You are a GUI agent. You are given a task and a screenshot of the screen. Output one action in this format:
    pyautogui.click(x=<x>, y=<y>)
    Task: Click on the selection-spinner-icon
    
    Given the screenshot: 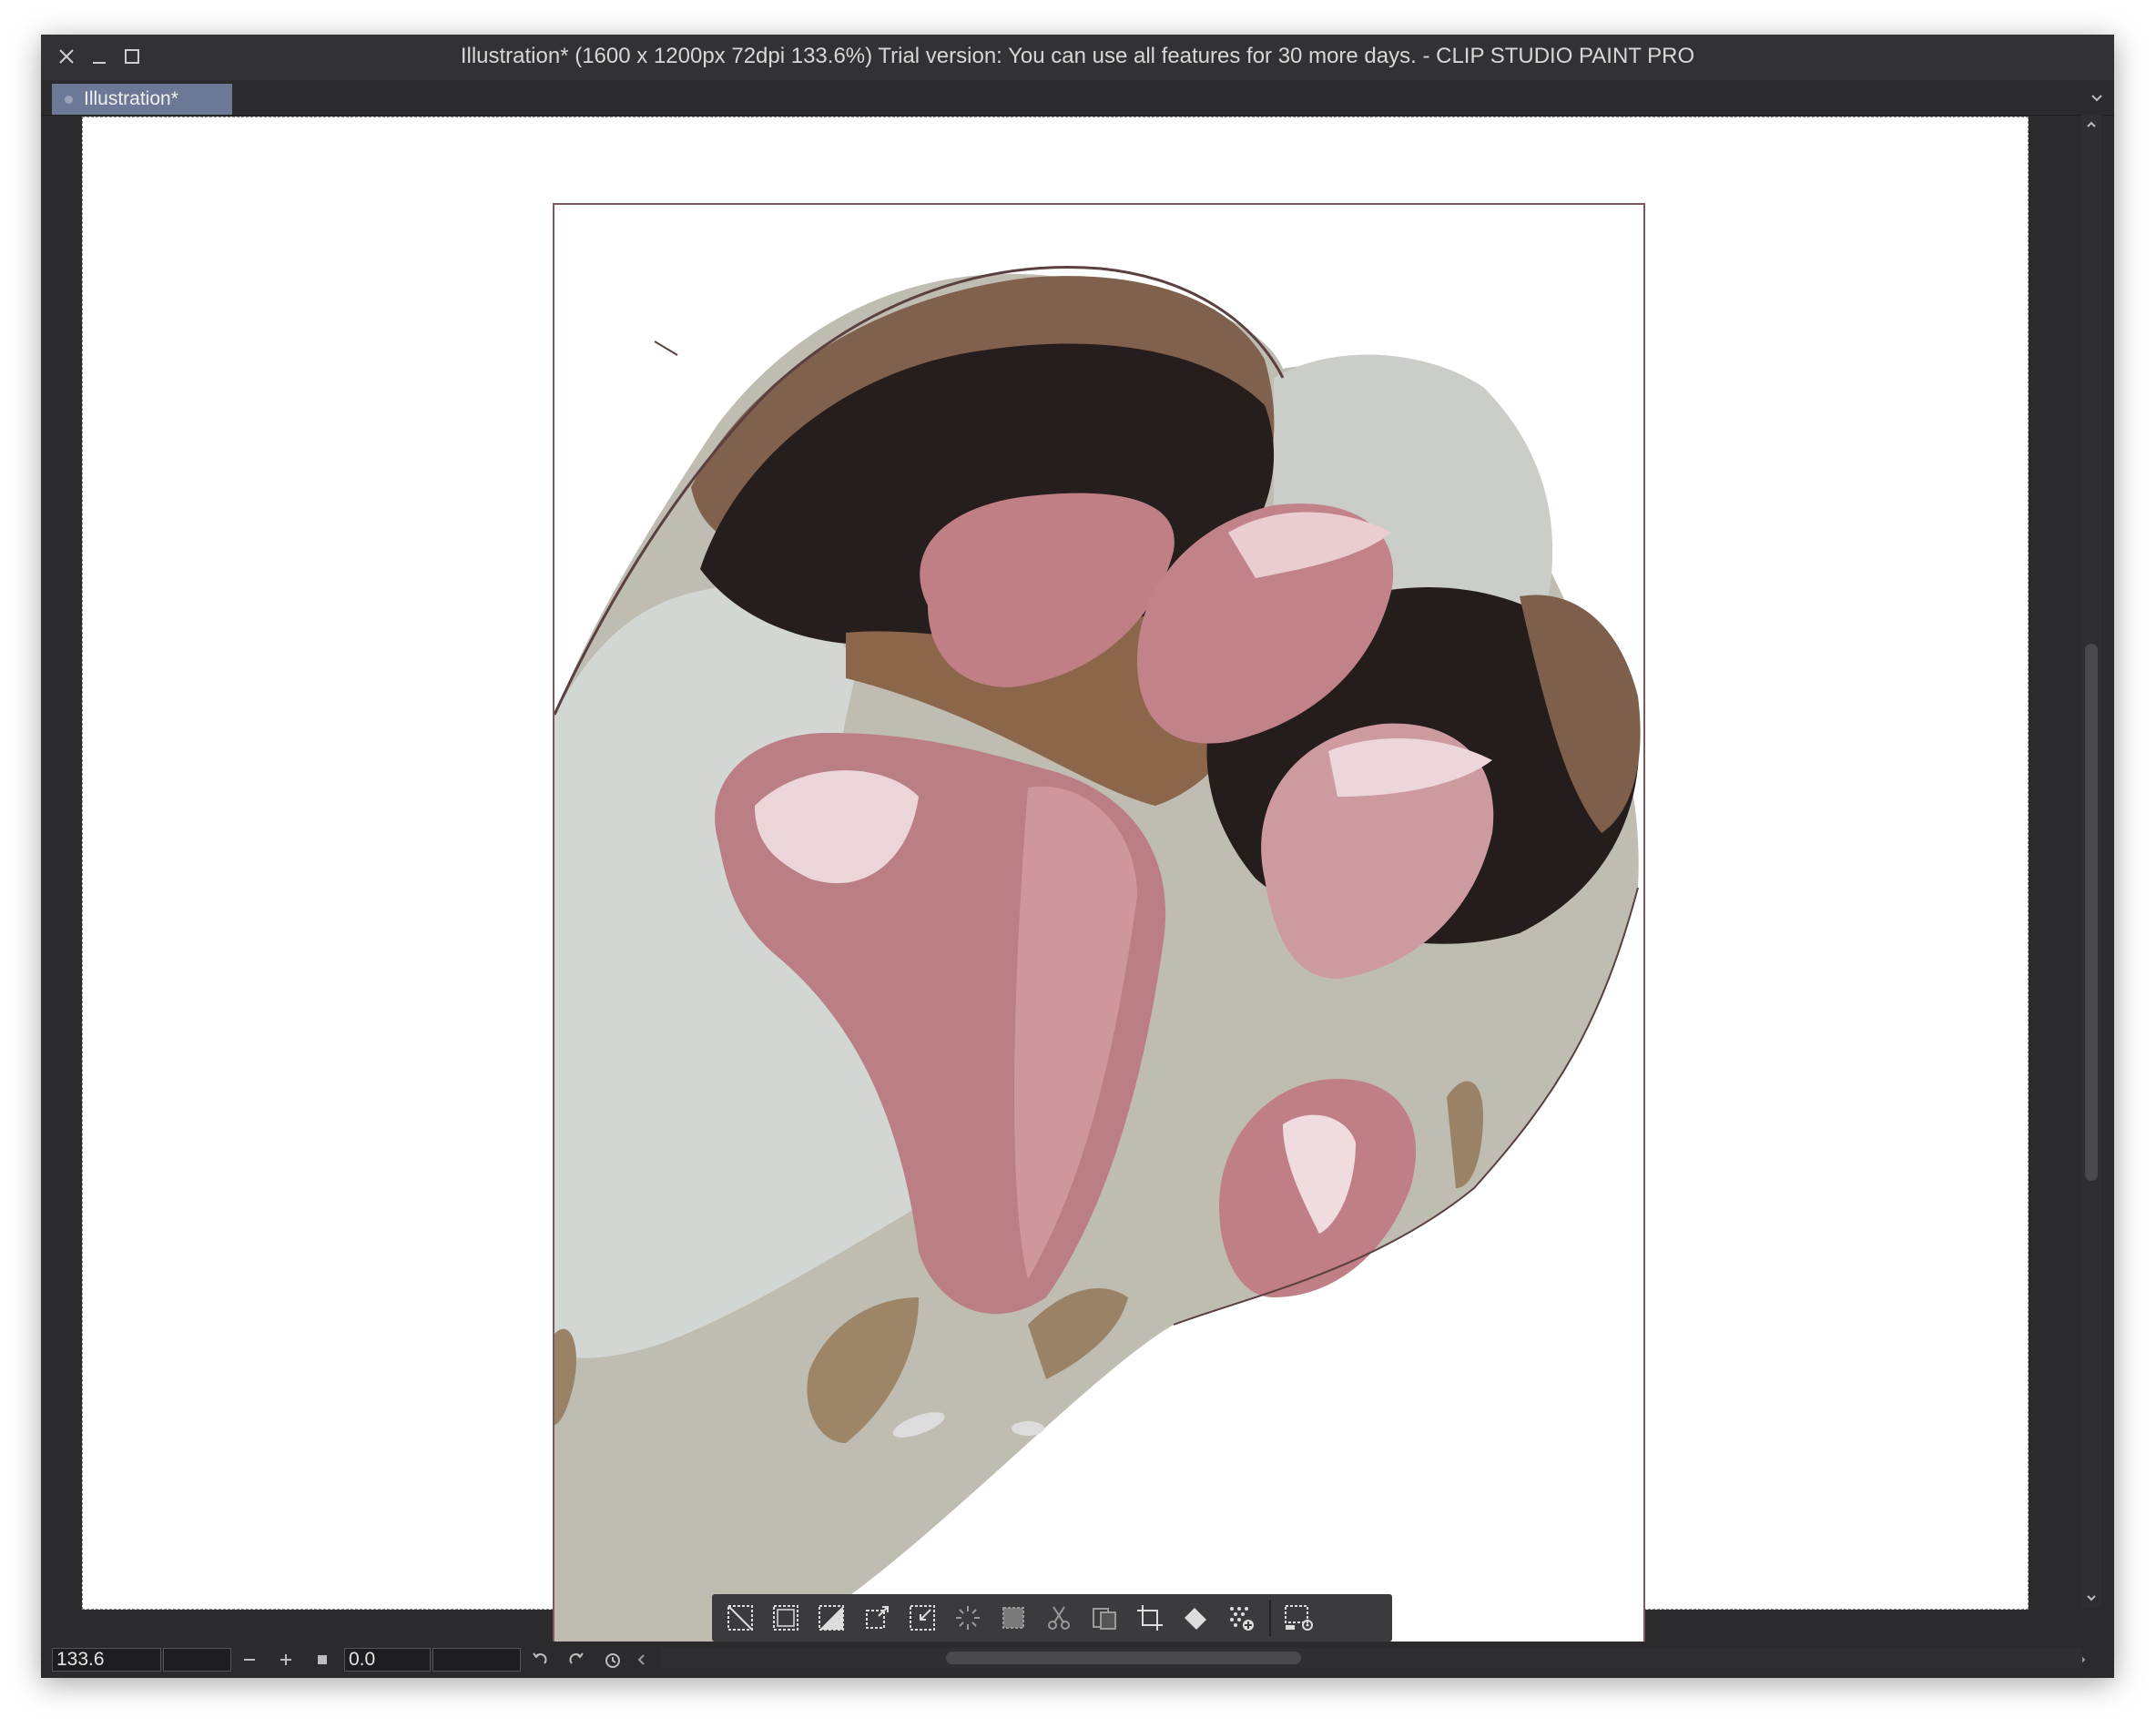 What is the action you would take?
    pyautogui.click(x=968, y=1618)
    